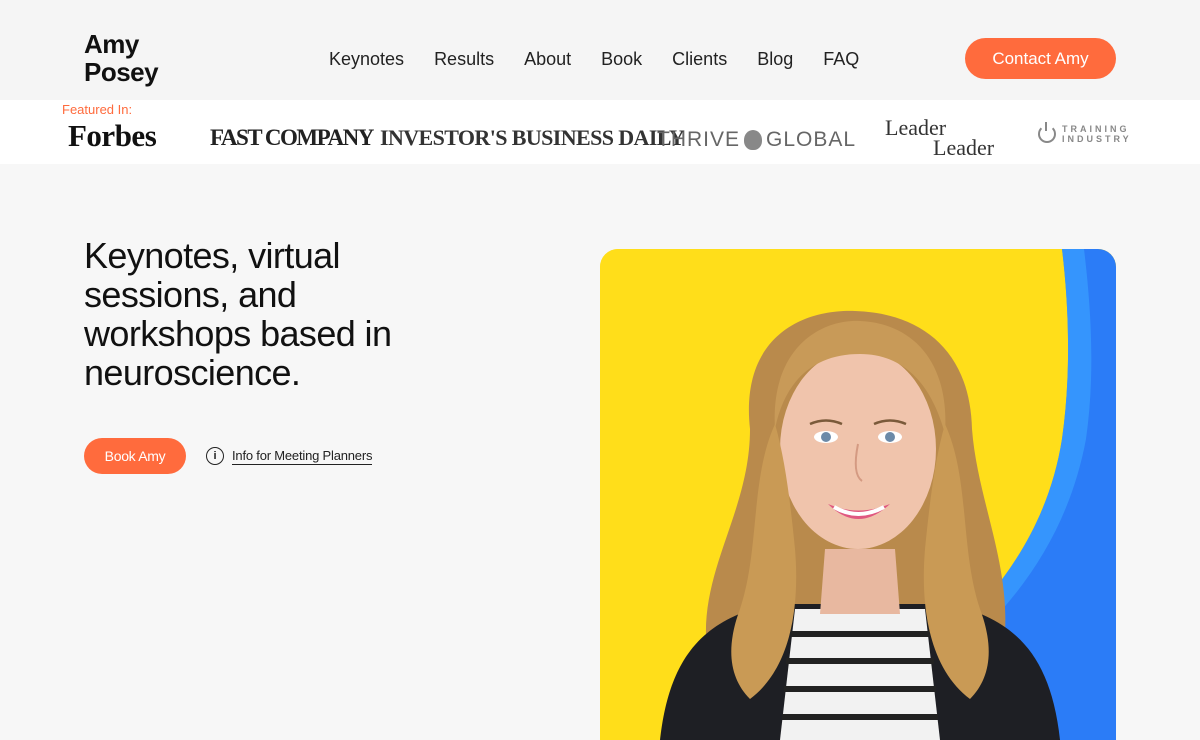 The width and height of the screenshot is (1200, 740). I want to click on leader-to-leader-logo: Leader Leader, so click(940, 138).